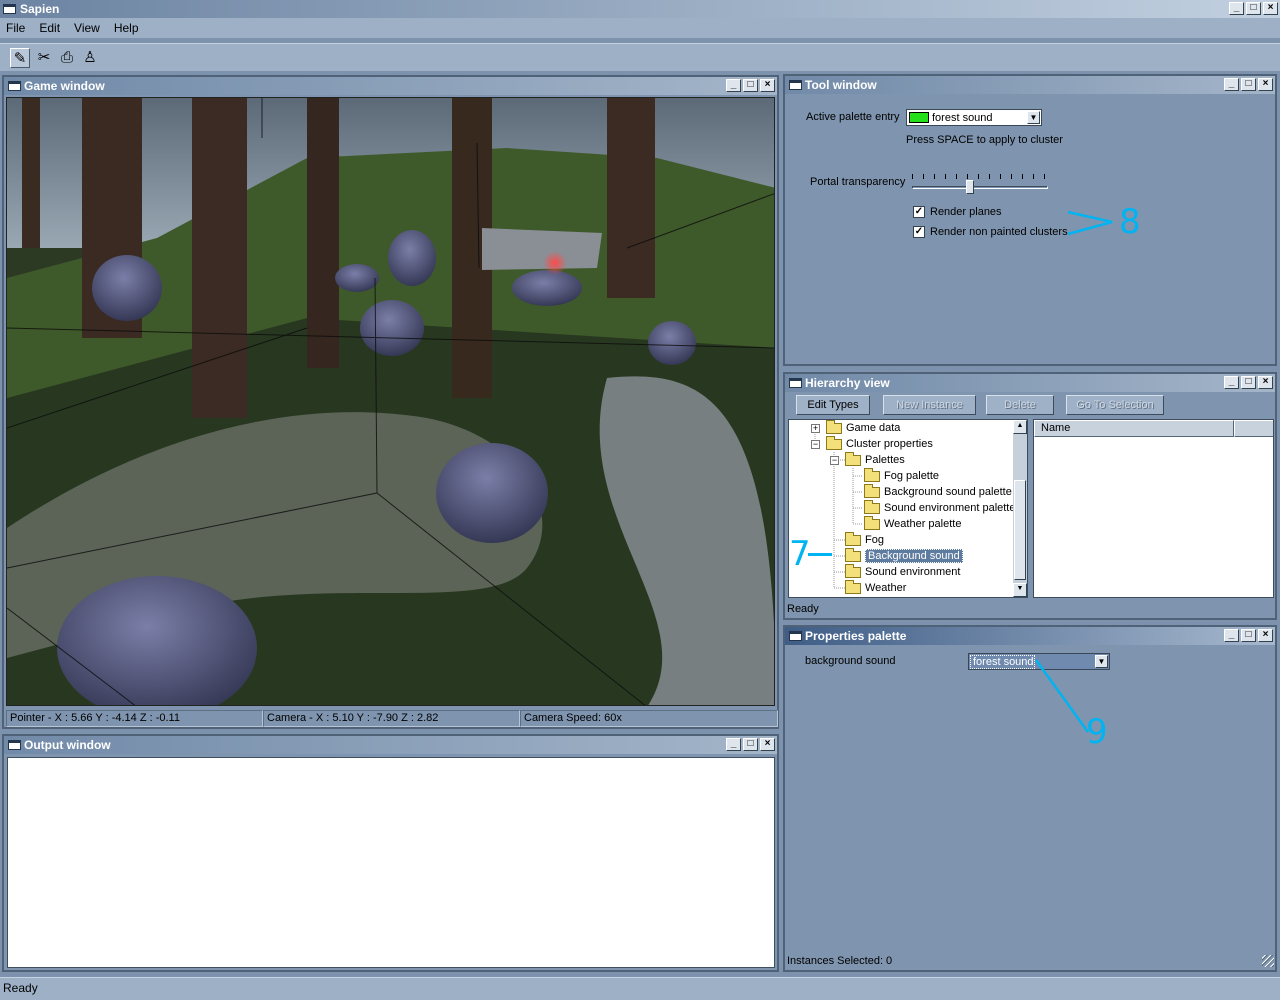  What do you see at coordinates (875, 587) in the screenshot?
I see `tree-node-weather: Weather` at bounding box center [875, 587].